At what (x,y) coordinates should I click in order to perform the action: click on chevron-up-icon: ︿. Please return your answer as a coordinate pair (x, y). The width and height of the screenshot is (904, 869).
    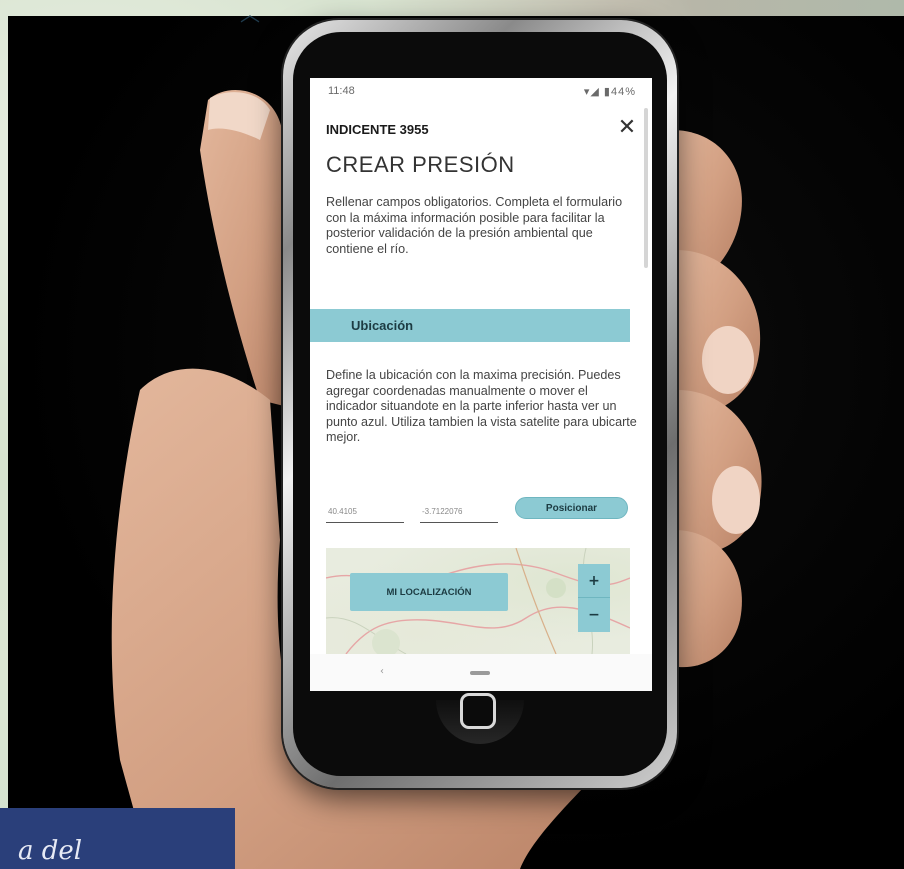
    Looking at the image, I should click on (250, 14).